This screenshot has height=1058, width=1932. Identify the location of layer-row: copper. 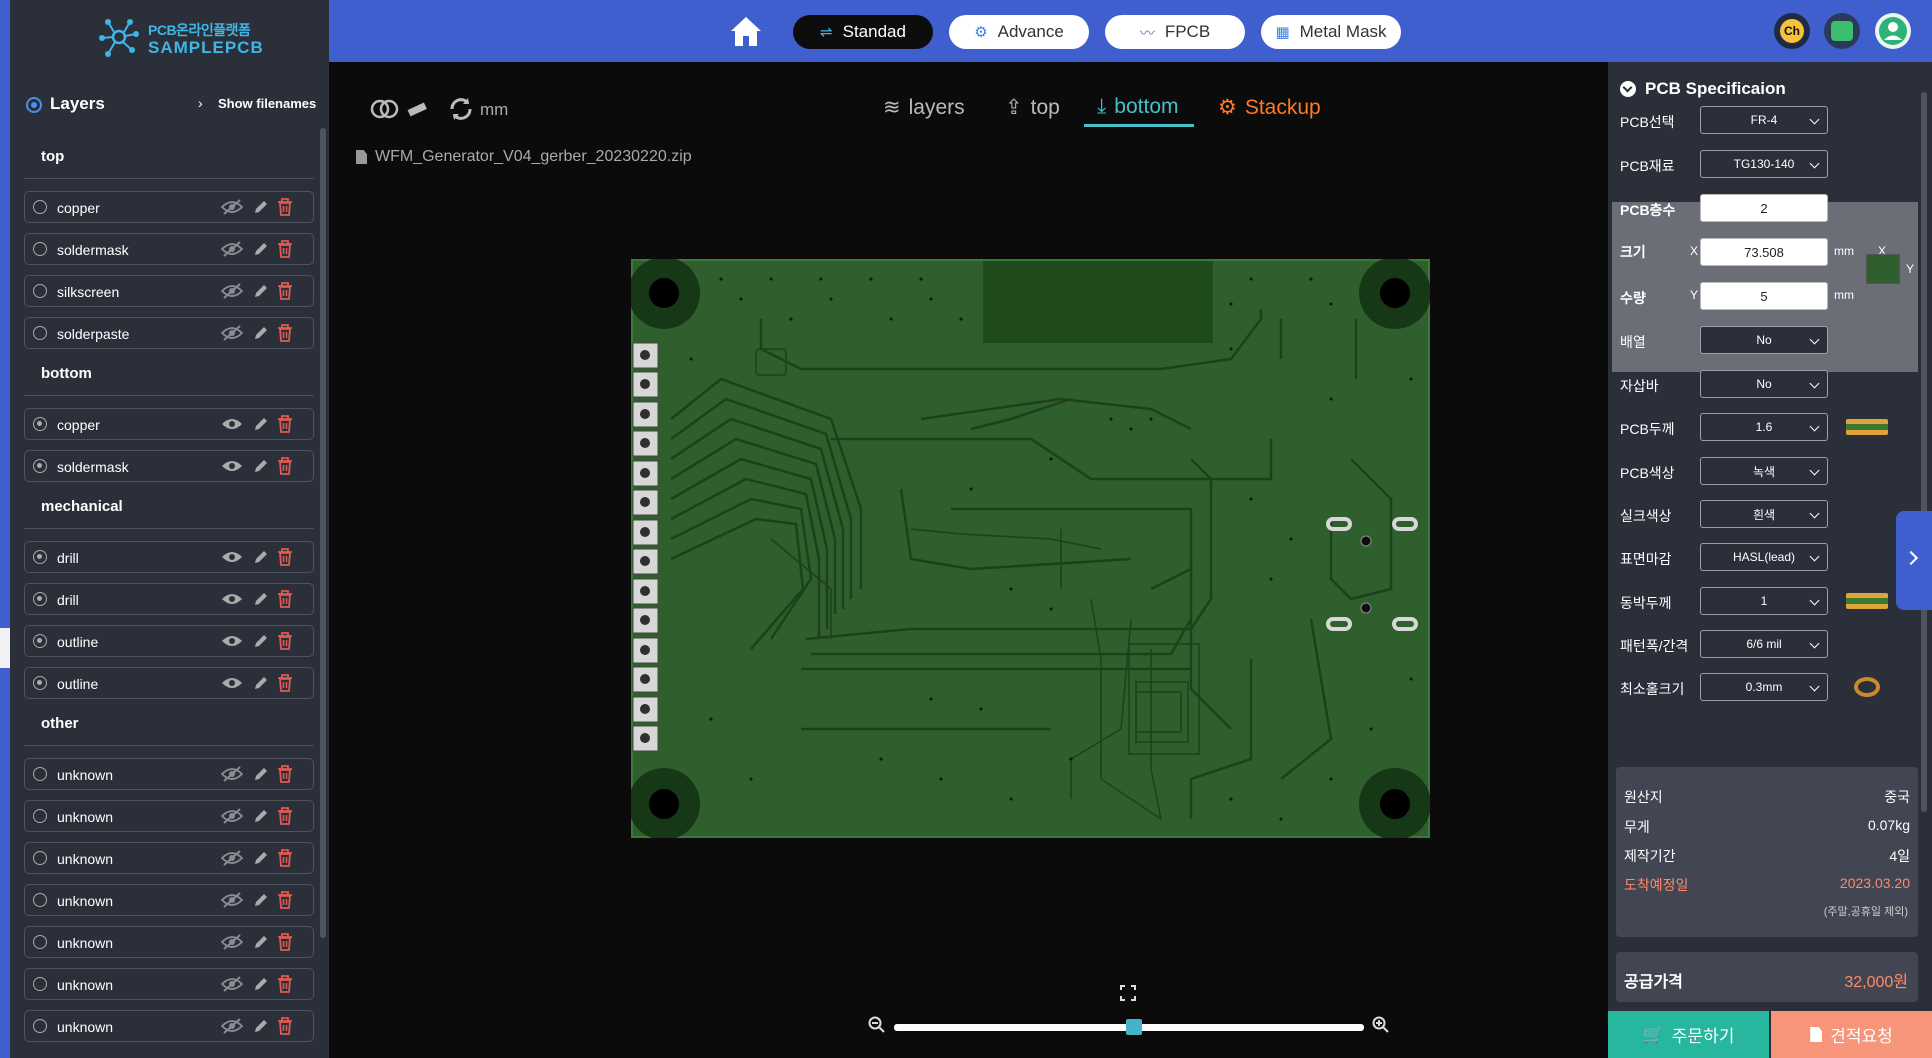
(169, 424).